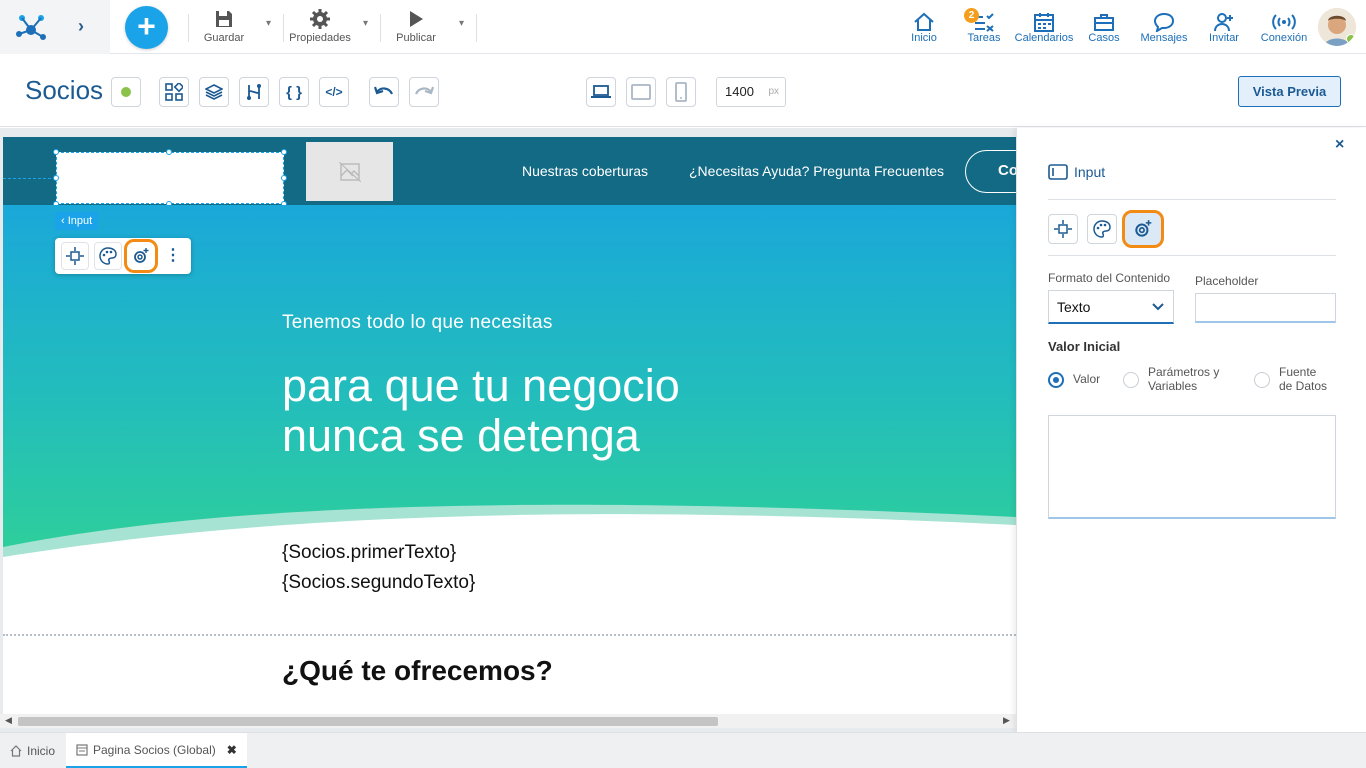 The height and width of the screenshot is (768, 1366). What do you see at coordinates (320, 38) in the screenshot?
I see `properties-label: Propiedades` at bounding box center [320, 38].